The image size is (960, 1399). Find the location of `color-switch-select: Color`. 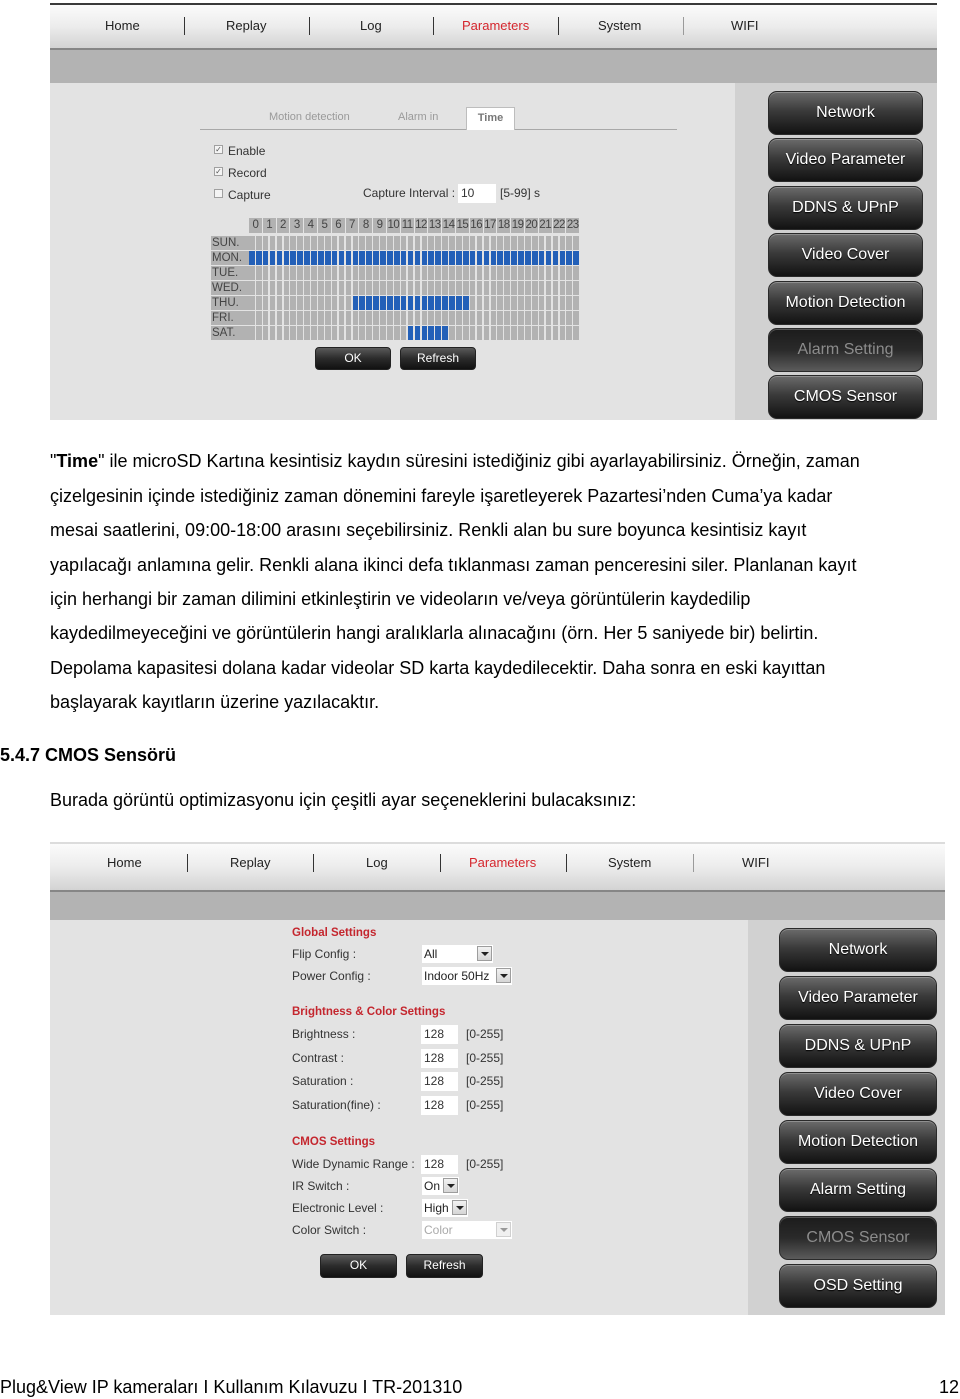

color-switch-select: Color is located at coordinates (467, 1230).